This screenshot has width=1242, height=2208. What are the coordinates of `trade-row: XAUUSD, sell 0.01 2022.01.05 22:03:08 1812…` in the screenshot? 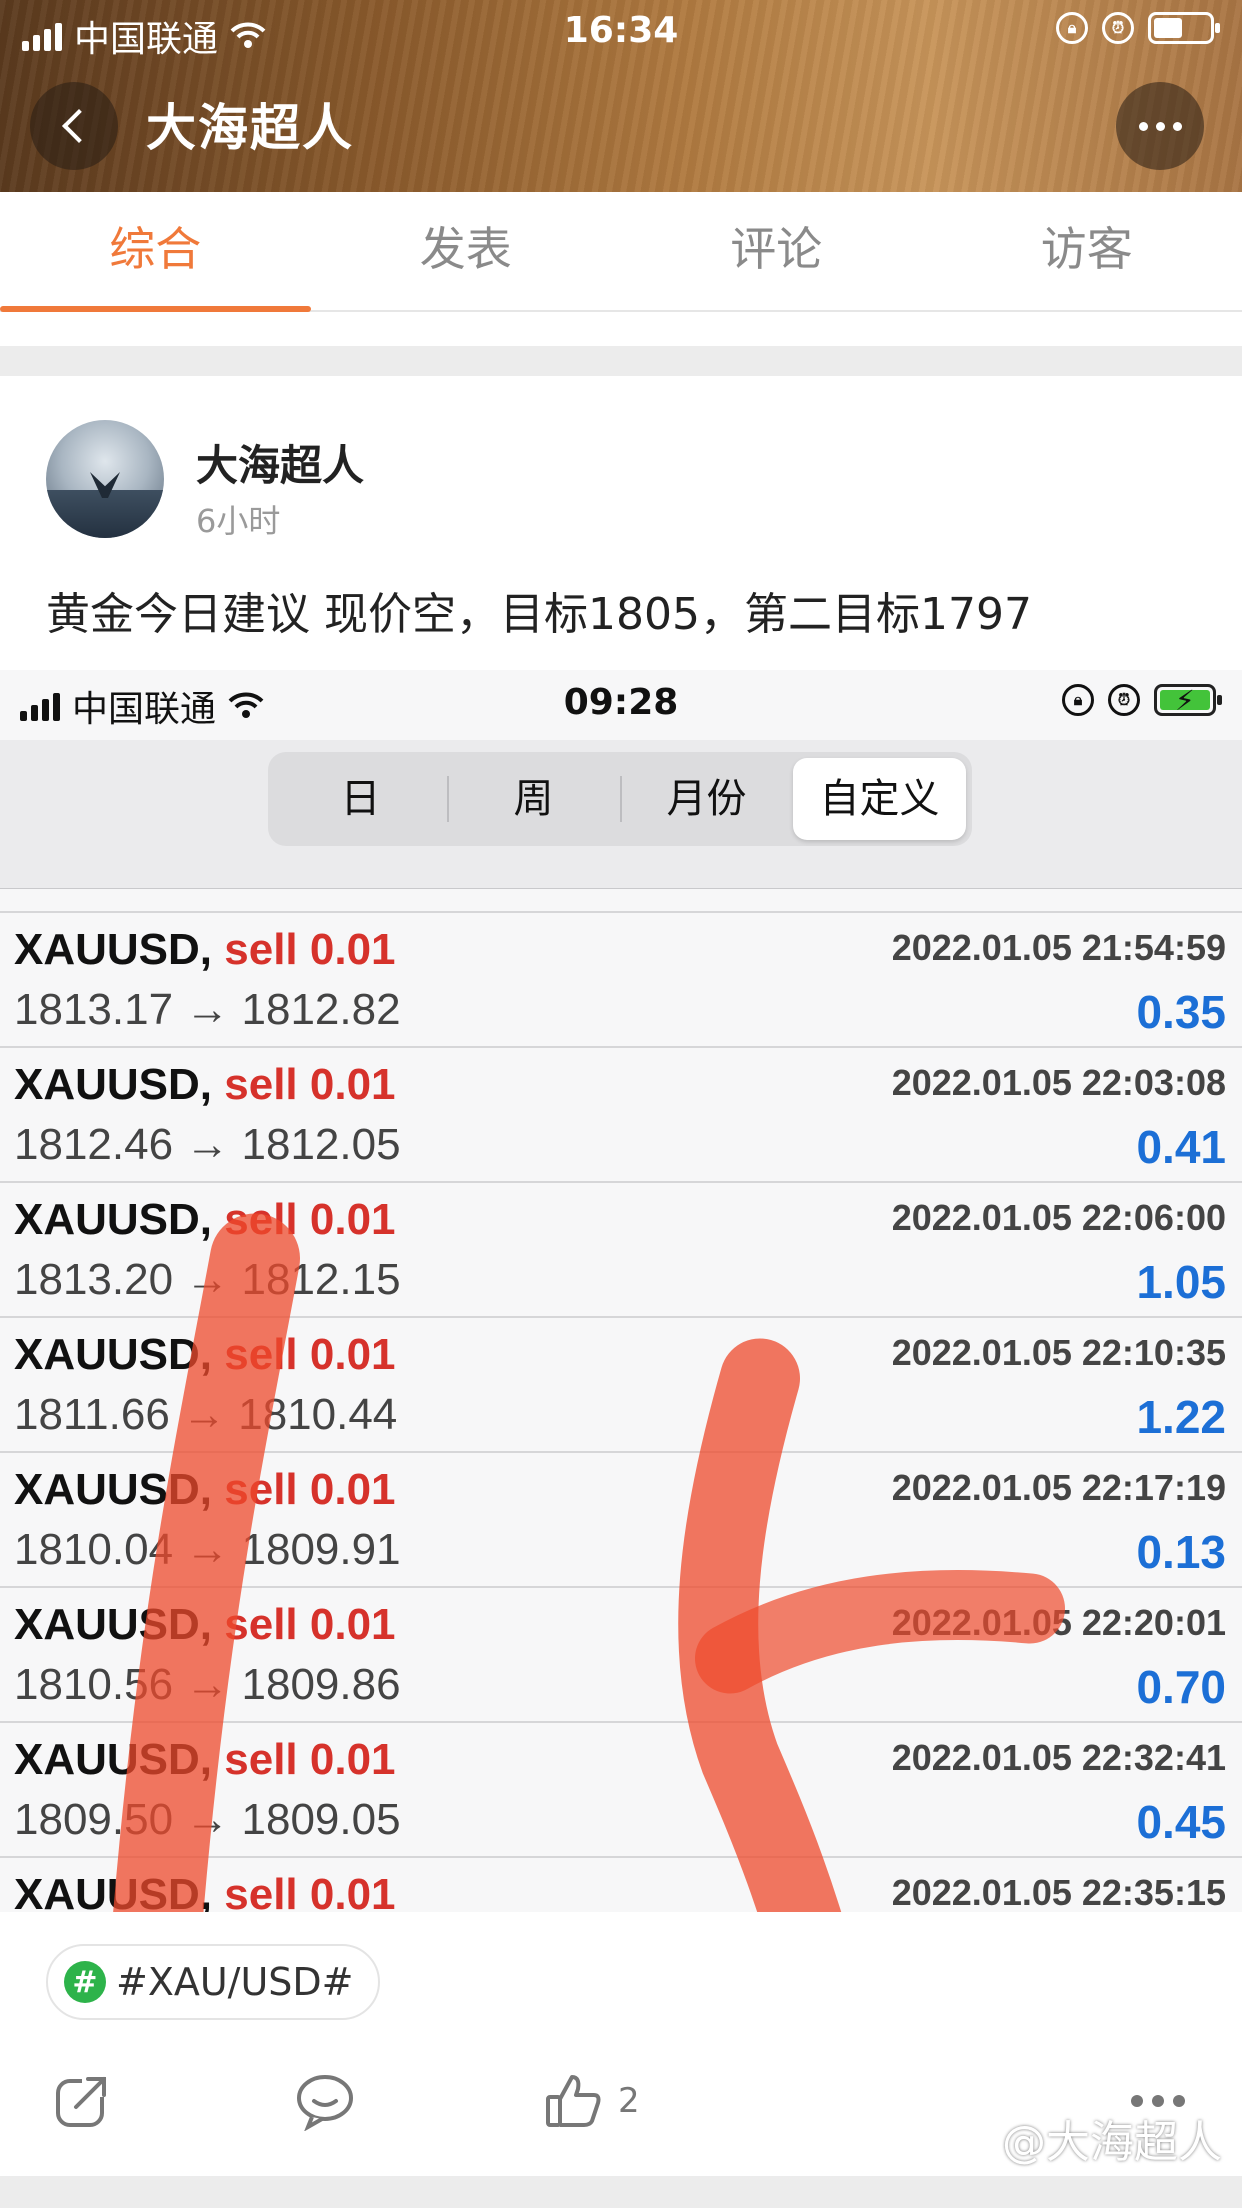 It's located at (621, 1115).